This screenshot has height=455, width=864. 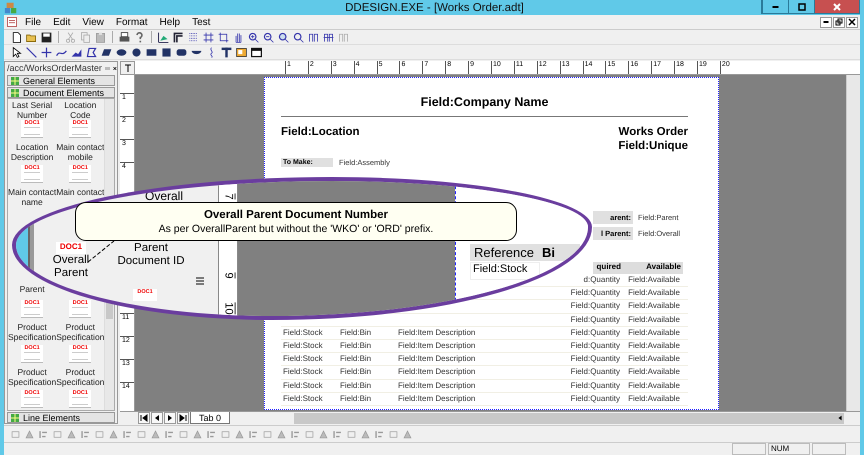 What do you see at coordinates (826, 22) in the screenshot?
I see `minimize-button` at bounding box center [826, 22].